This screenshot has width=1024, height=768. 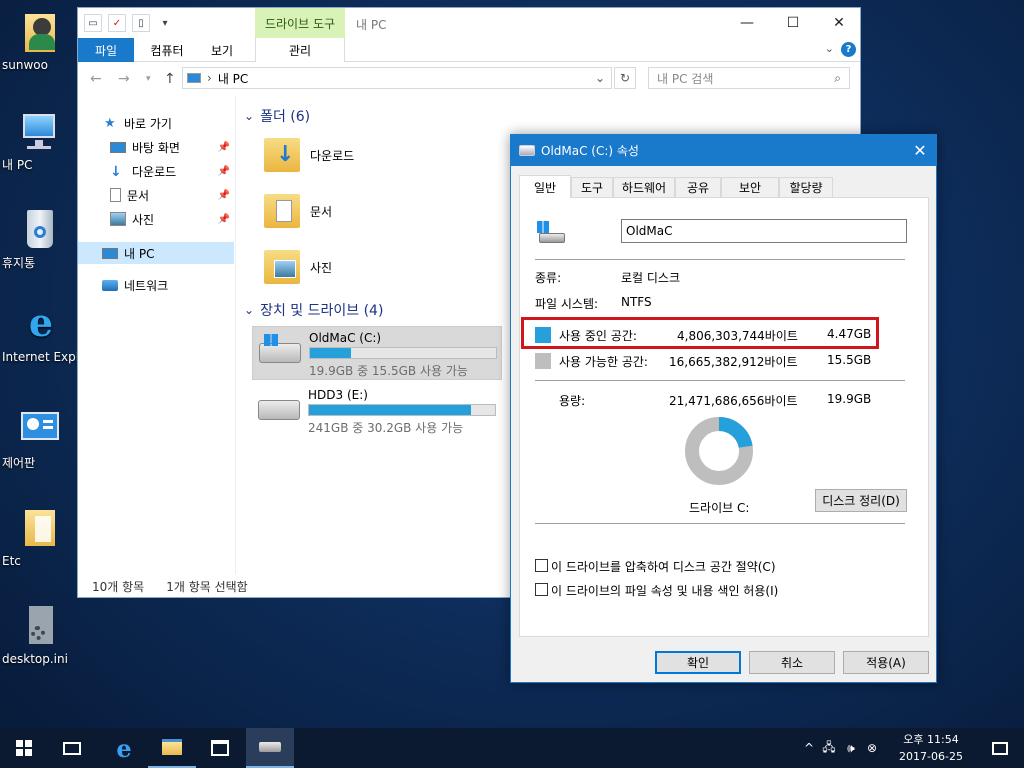 I want to click on start-button, so click(x=24, y=748).